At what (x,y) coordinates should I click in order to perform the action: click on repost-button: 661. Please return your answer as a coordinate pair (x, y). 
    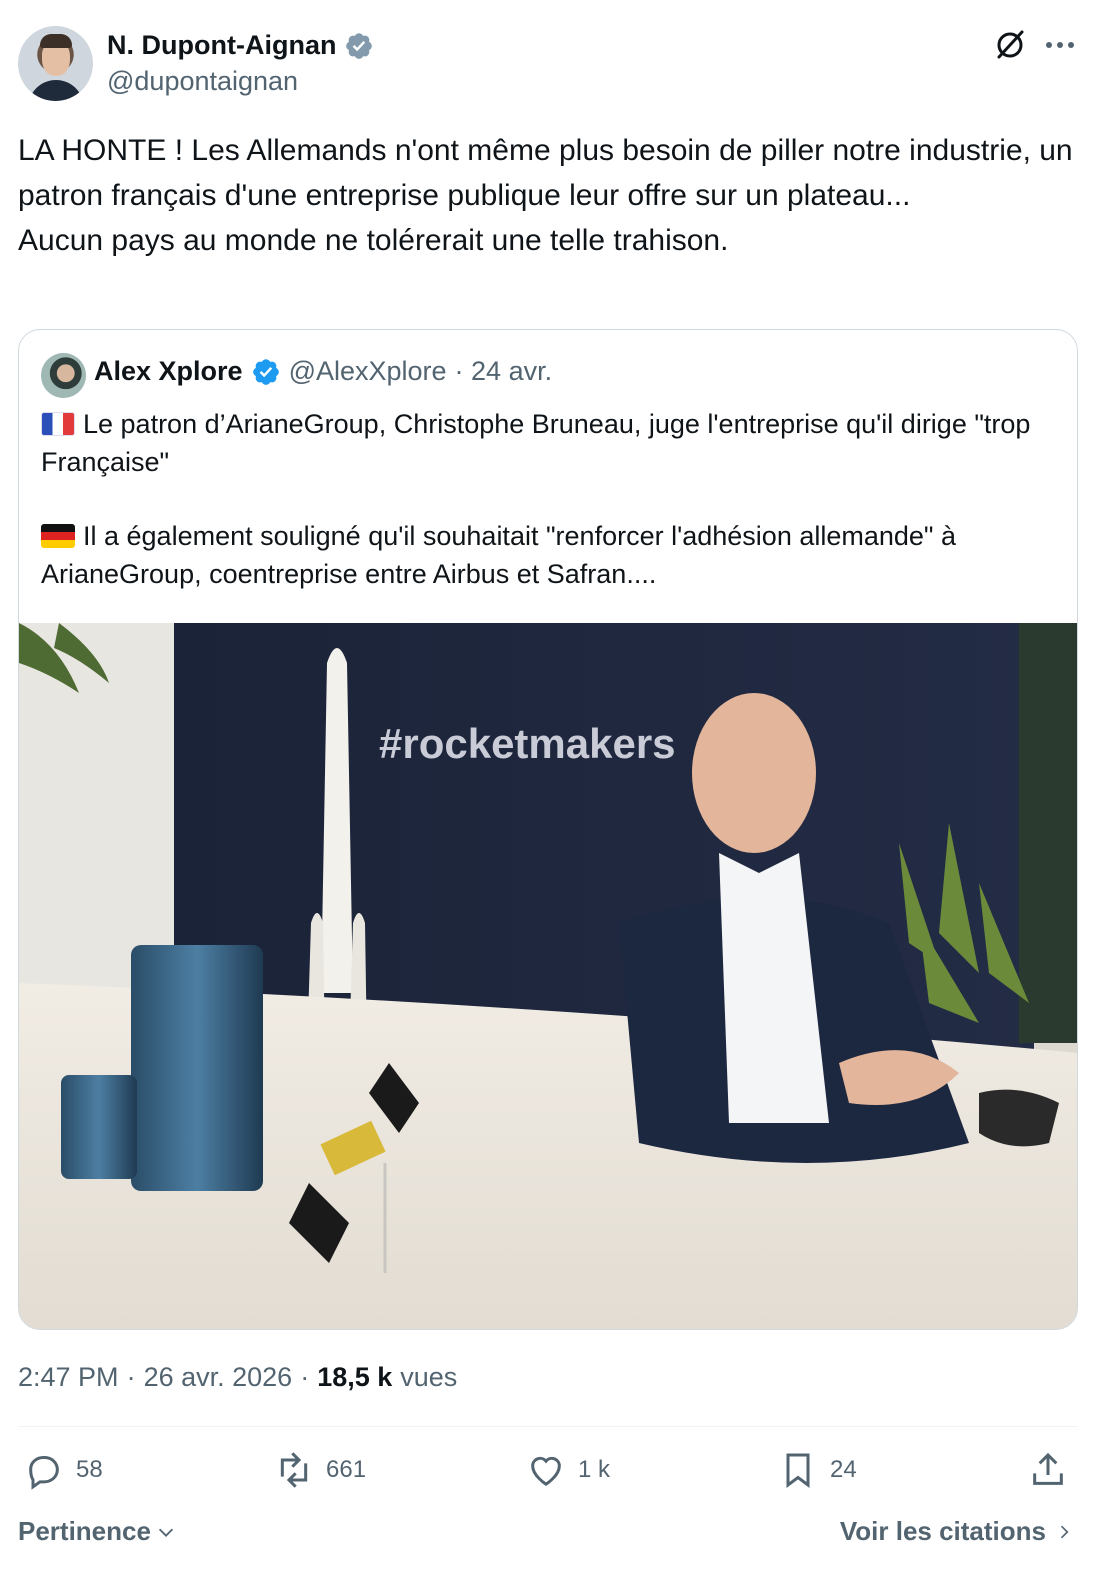
    Looking at the image, I should click on (320, 1470).